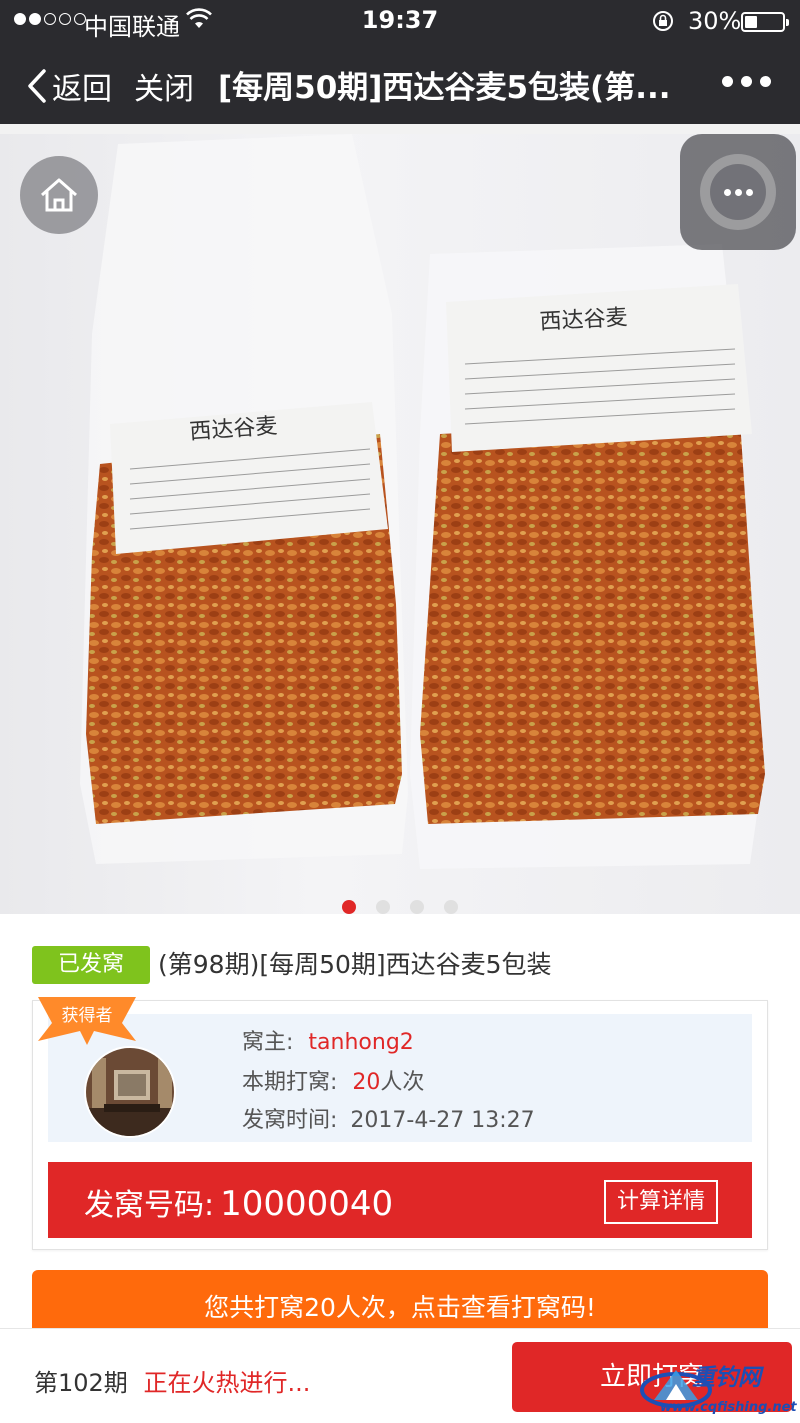 This screenshot has height=1423, width=800. I want to click on winner-ribbon-icon: 获得者, so click(87, 1021).